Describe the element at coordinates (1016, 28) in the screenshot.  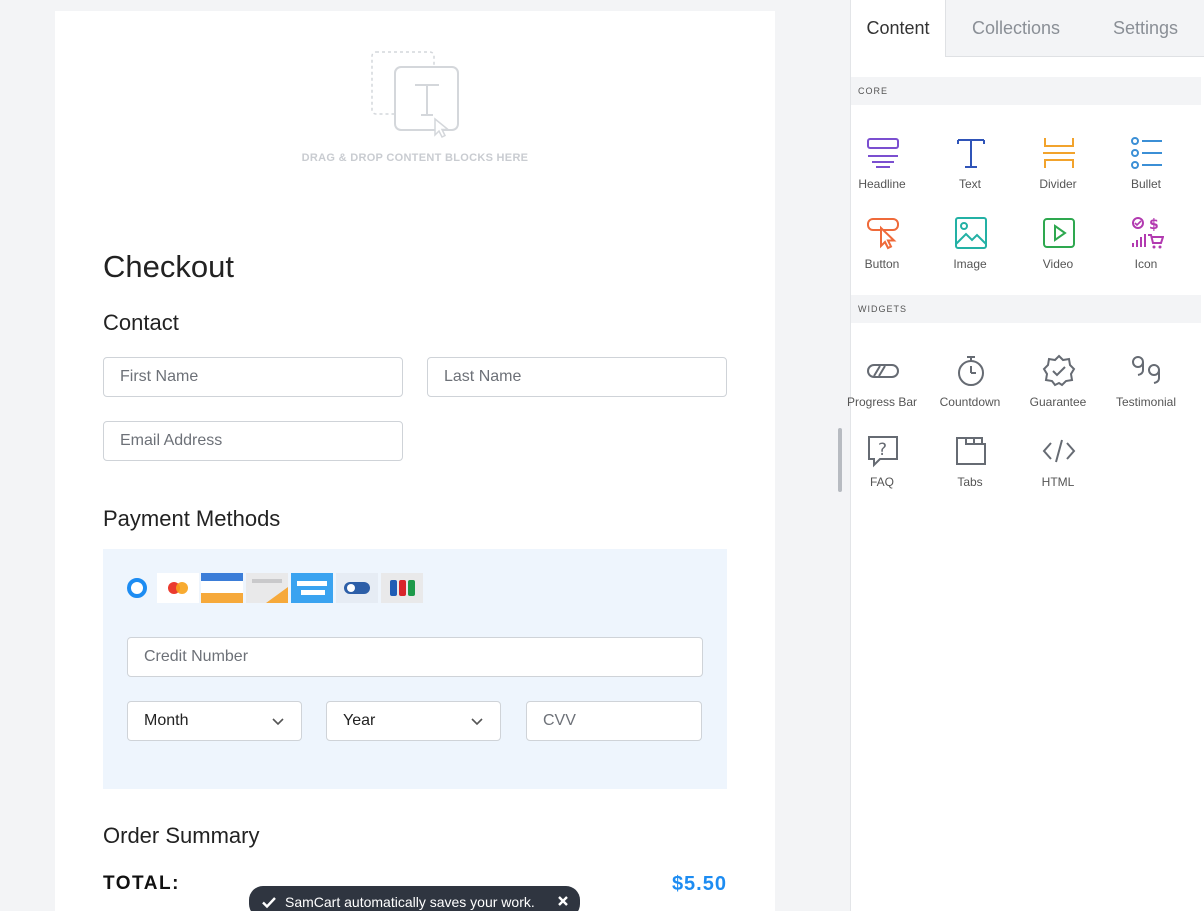
I see `tab-collections: Collections` at that location.